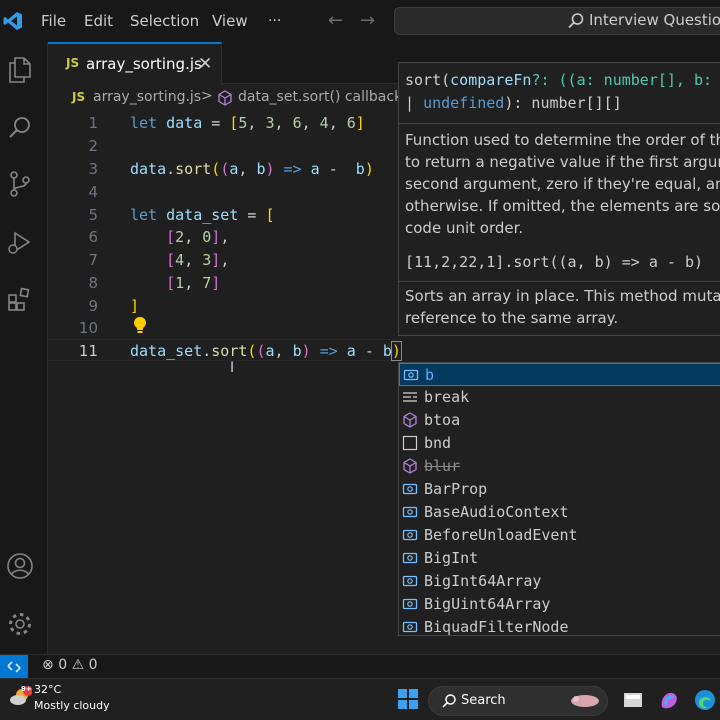 This screenshot has height=720, width=720. What do you see at coordinates (410, 466) in the screenshot?
I see `method-icon` at bounding box center [410, 466].